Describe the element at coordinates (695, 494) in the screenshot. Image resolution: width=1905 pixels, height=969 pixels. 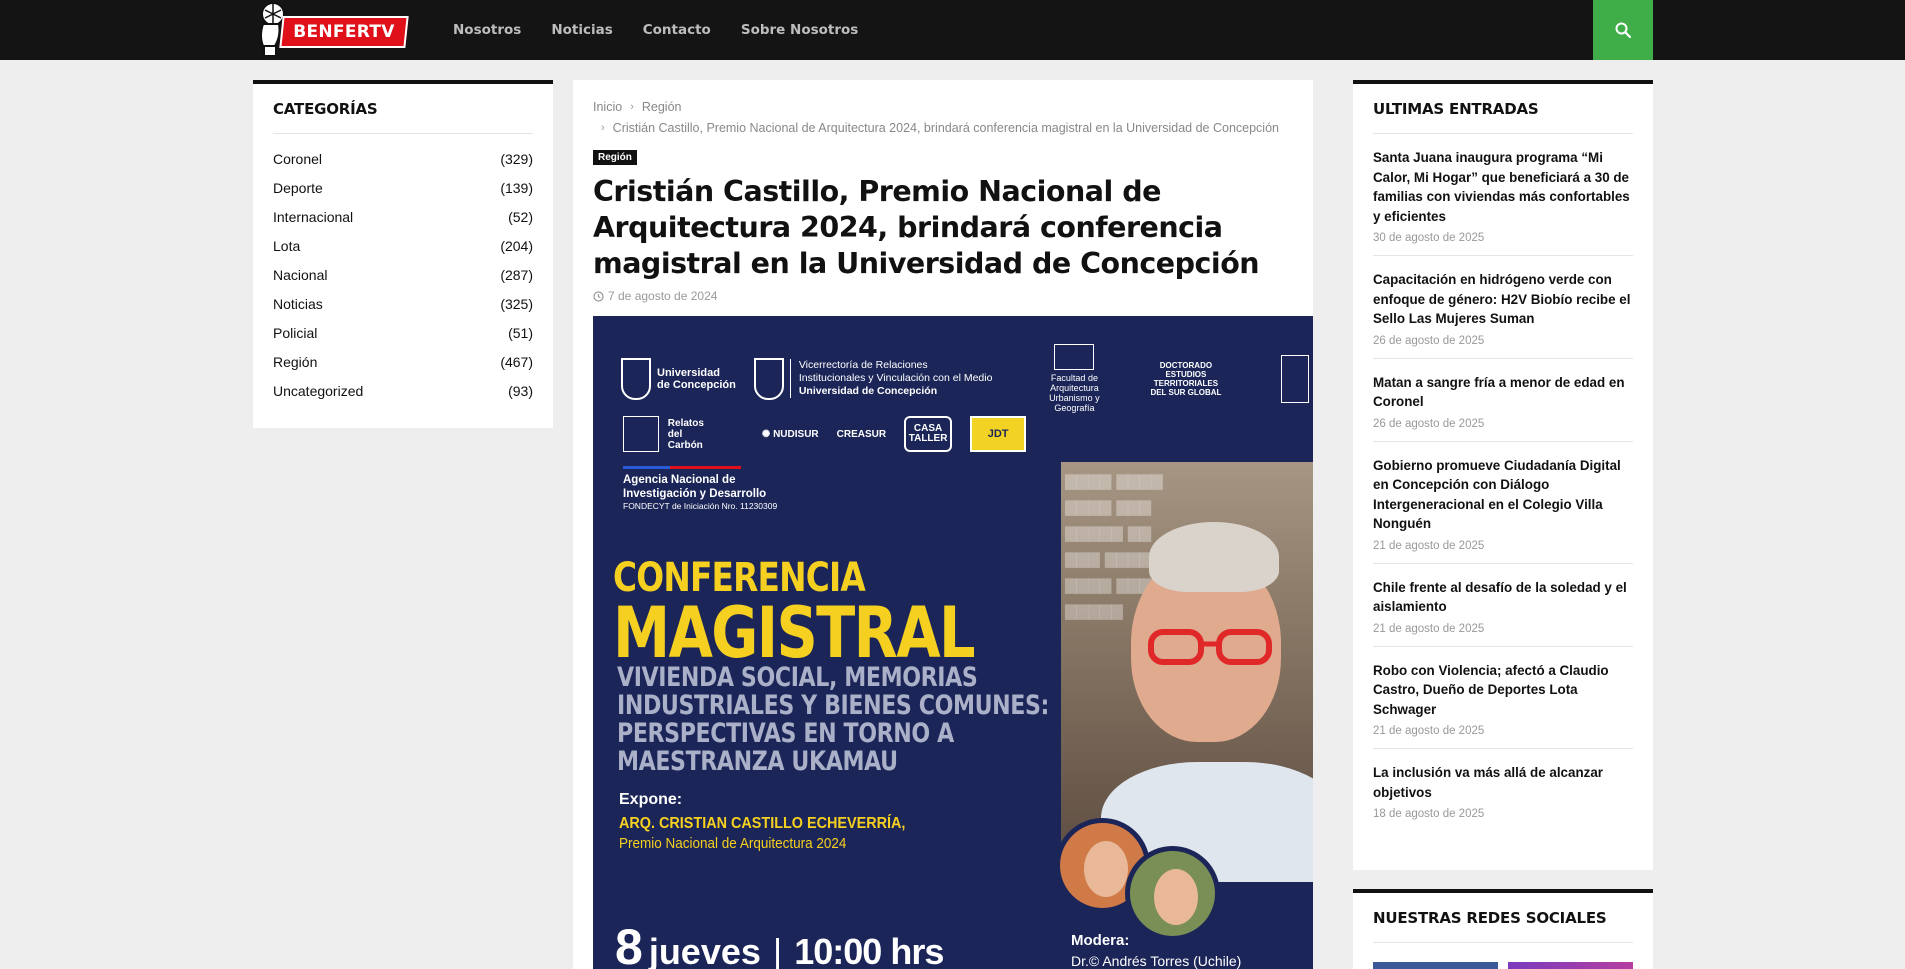
I see `anid-line-2: Investigación y Desarrollo` at that location.